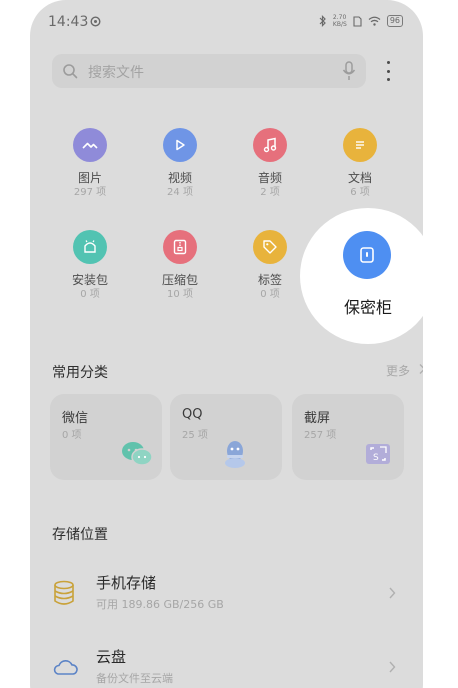 This screenshot has width=458, height=688. What do you see at coordinates (226, 437) in the screenshot?
I see `card-qq: QQ 25 项` at bounding box center [226, 437].